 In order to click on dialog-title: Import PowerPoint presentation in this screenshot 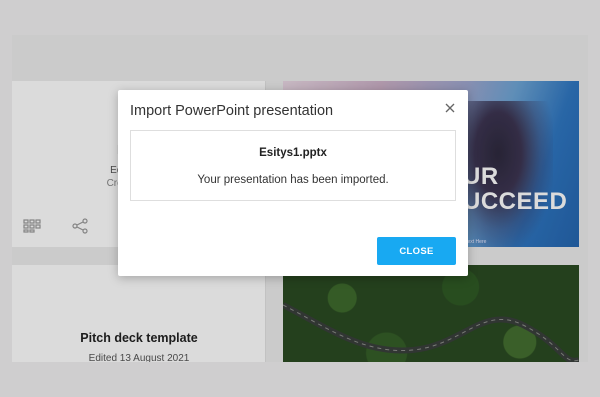, I will do `click(232, 111)`.